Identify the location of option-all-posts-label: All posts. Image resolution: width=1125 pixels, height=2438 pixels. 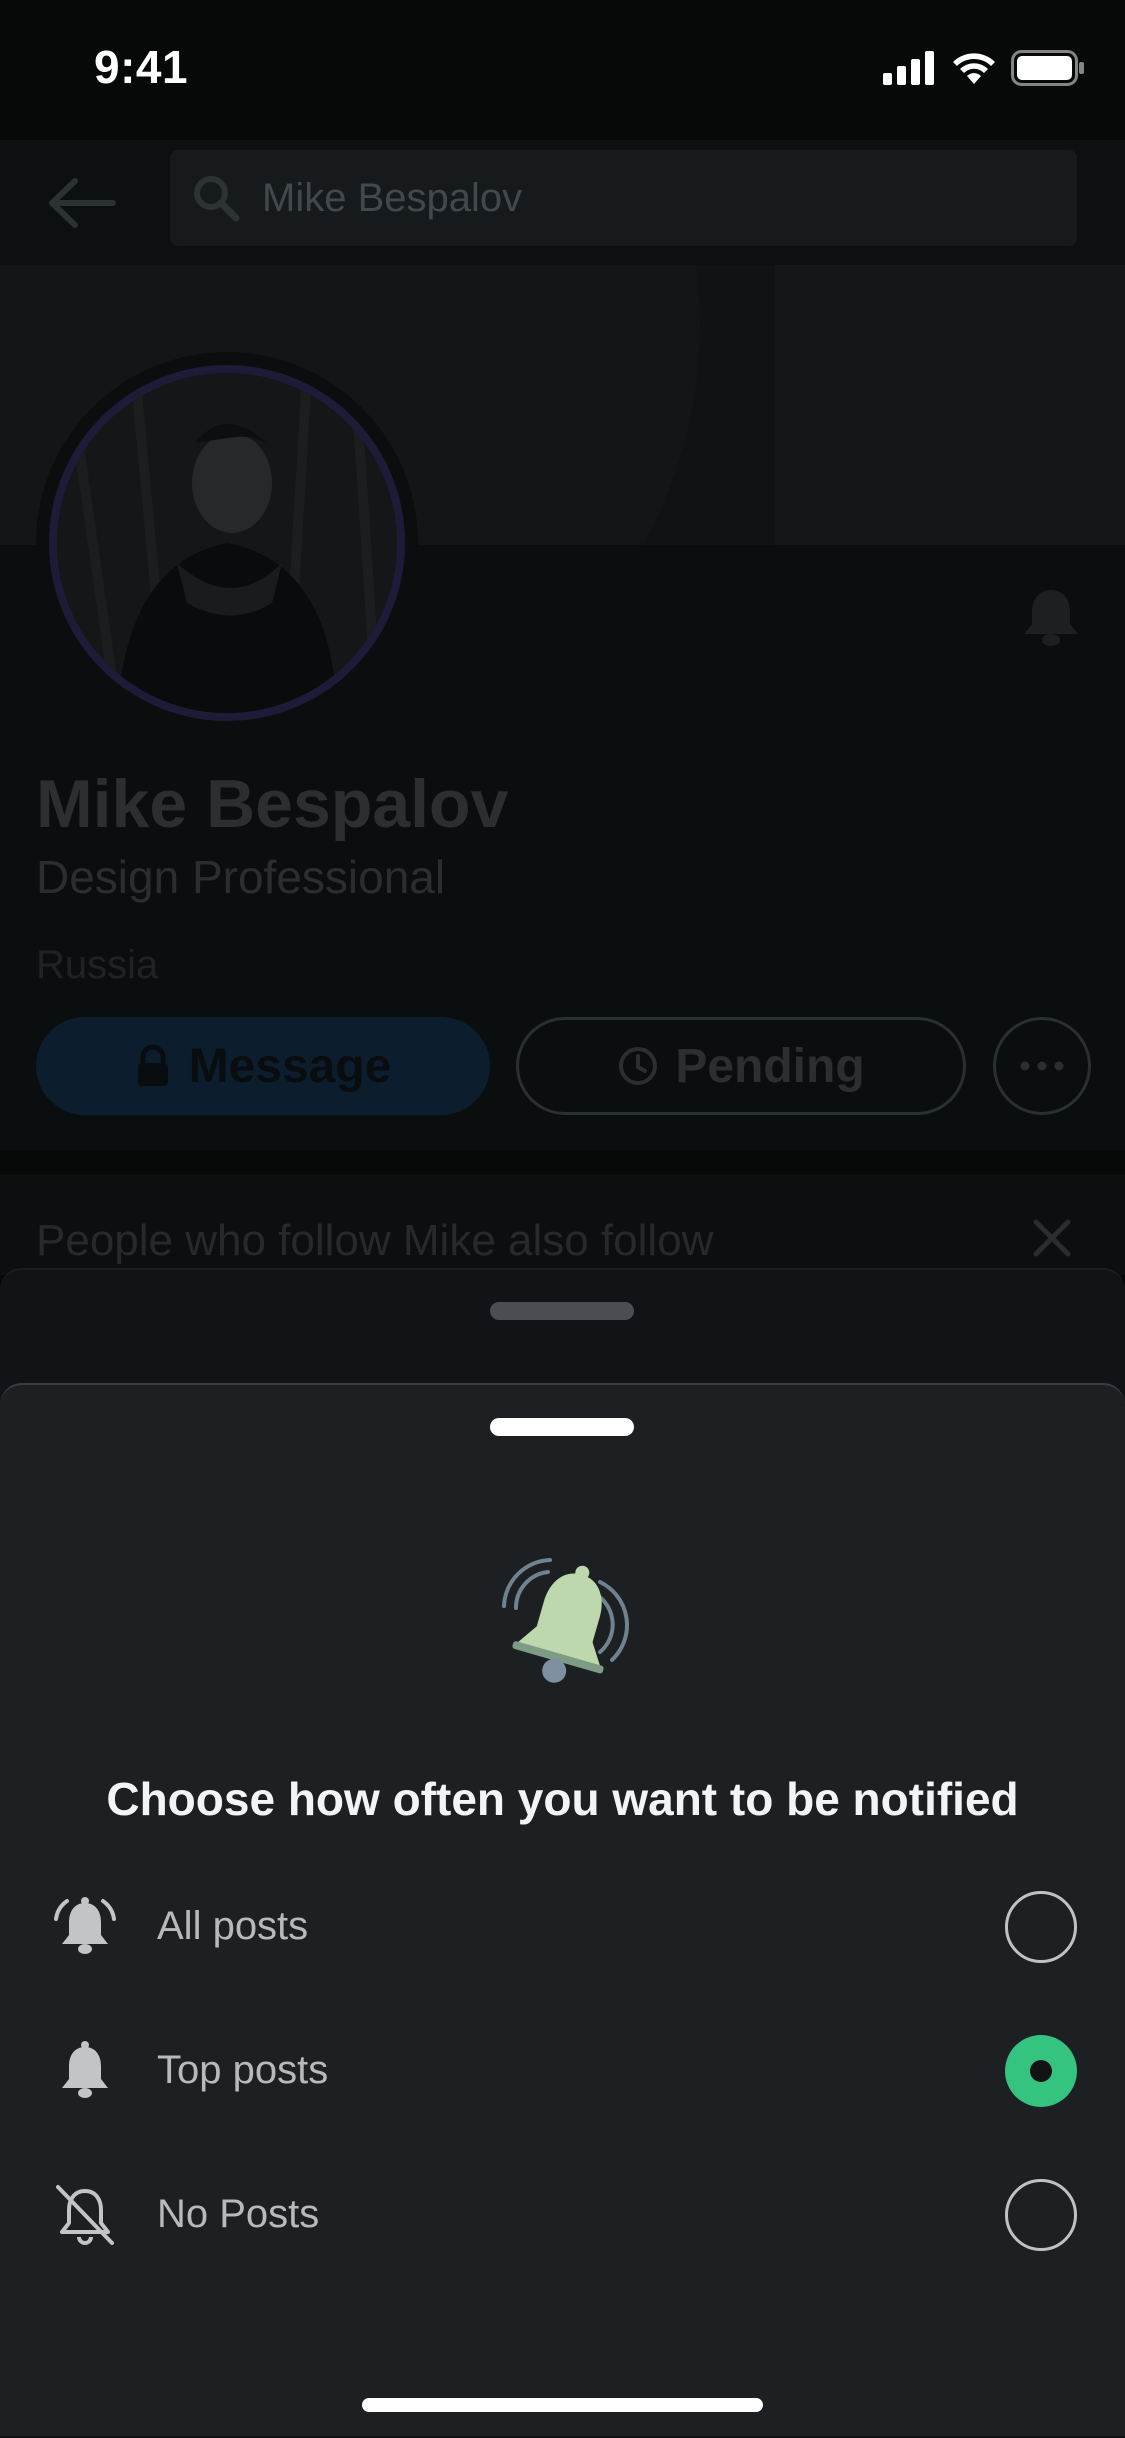
(233, 1926).